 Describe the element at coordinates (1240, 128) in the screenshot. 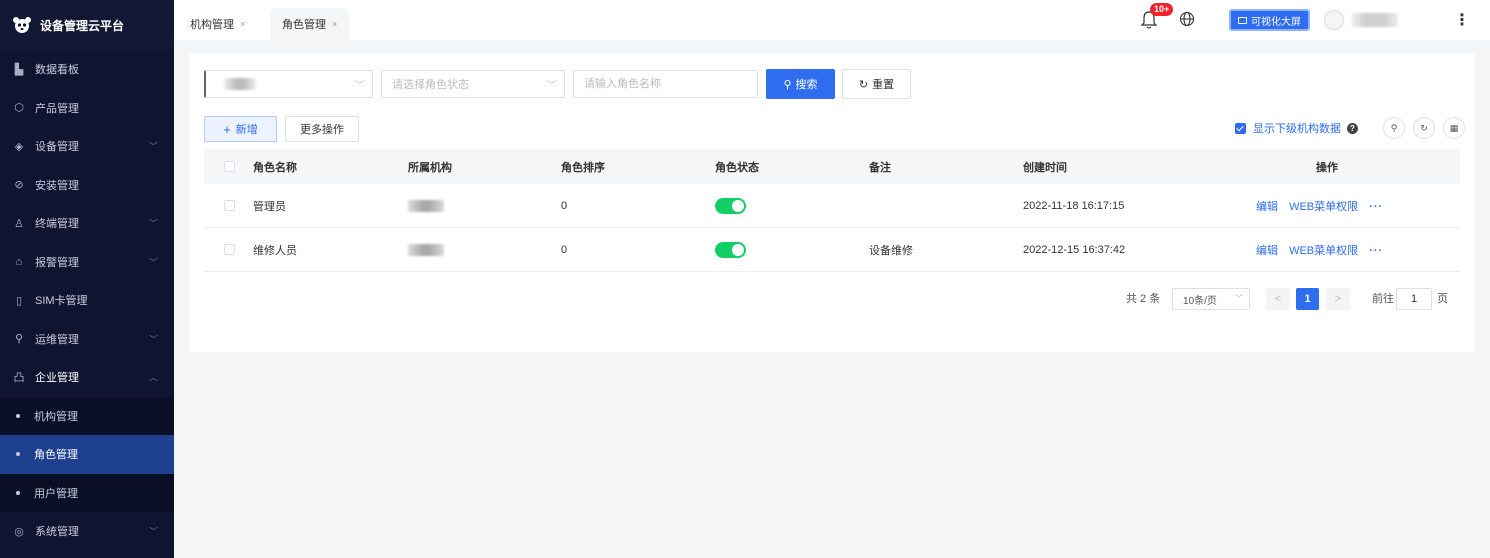

I see `checkbox-checked-icon` at that location.